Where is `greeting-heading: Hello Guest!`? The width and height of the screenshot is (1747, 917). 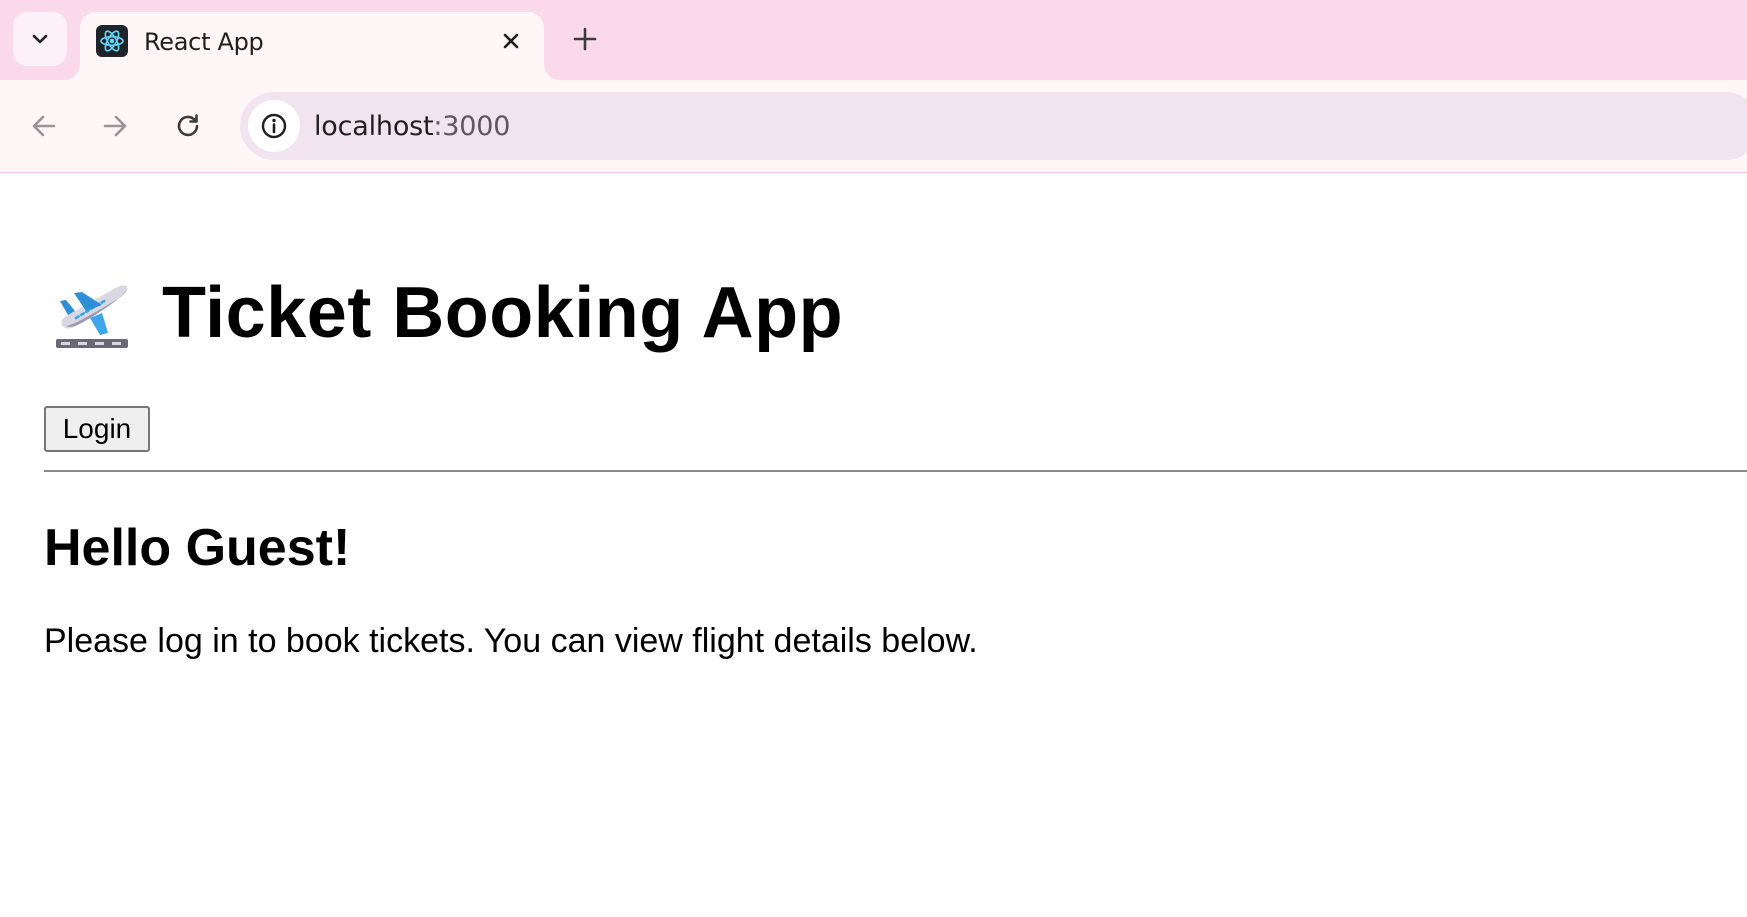
greeting-heading: Hello Guest! is located at coordinates (197, 548).